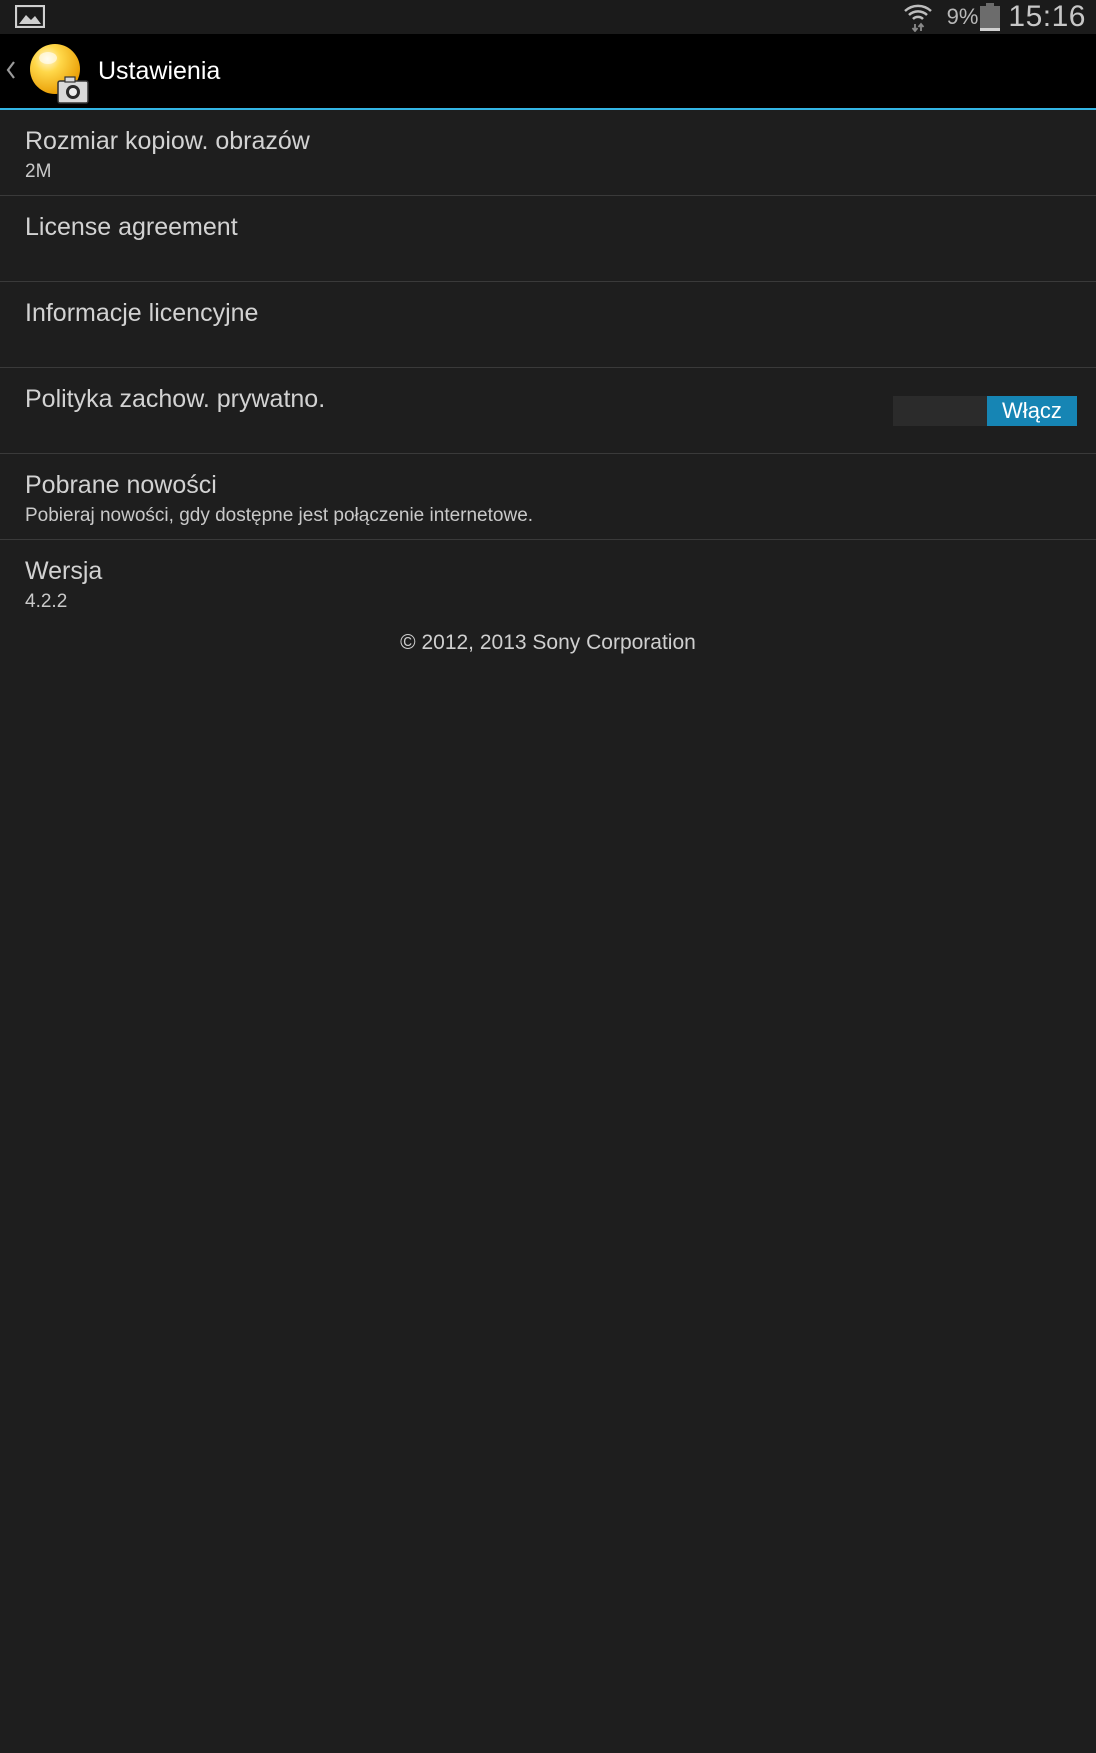  Describe the element at coordinates (167, 141) in the screenshot. I see `setting-title: Rozmiar kopiow. obrazów` at that location.